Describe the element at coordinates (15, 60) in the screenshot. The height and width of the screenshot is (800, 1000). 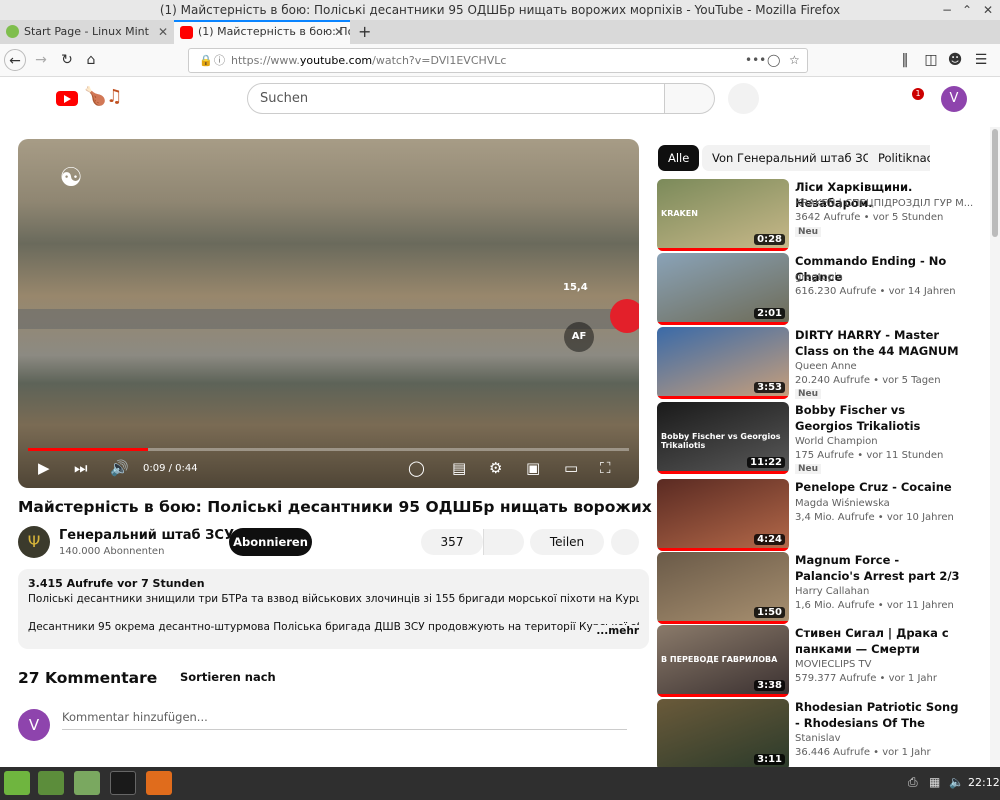
I see `back-icon: ←` at that location.